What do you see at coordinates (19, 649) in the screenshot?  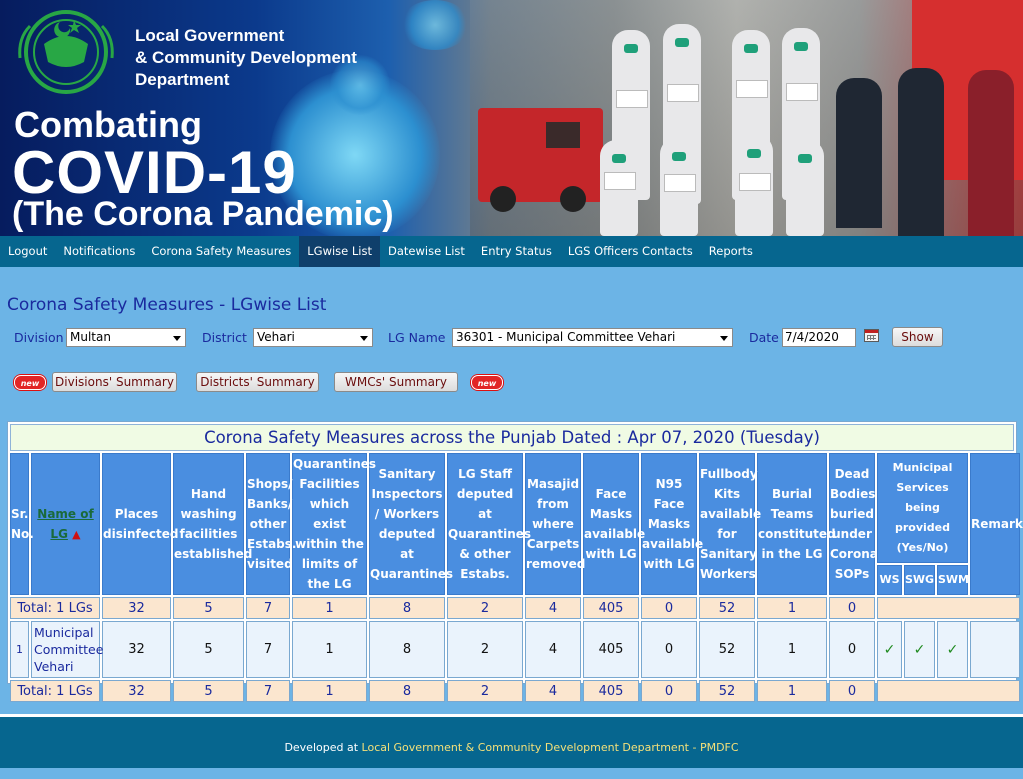 I see `row-sr-no: 1` at bounding box center [19, 649].